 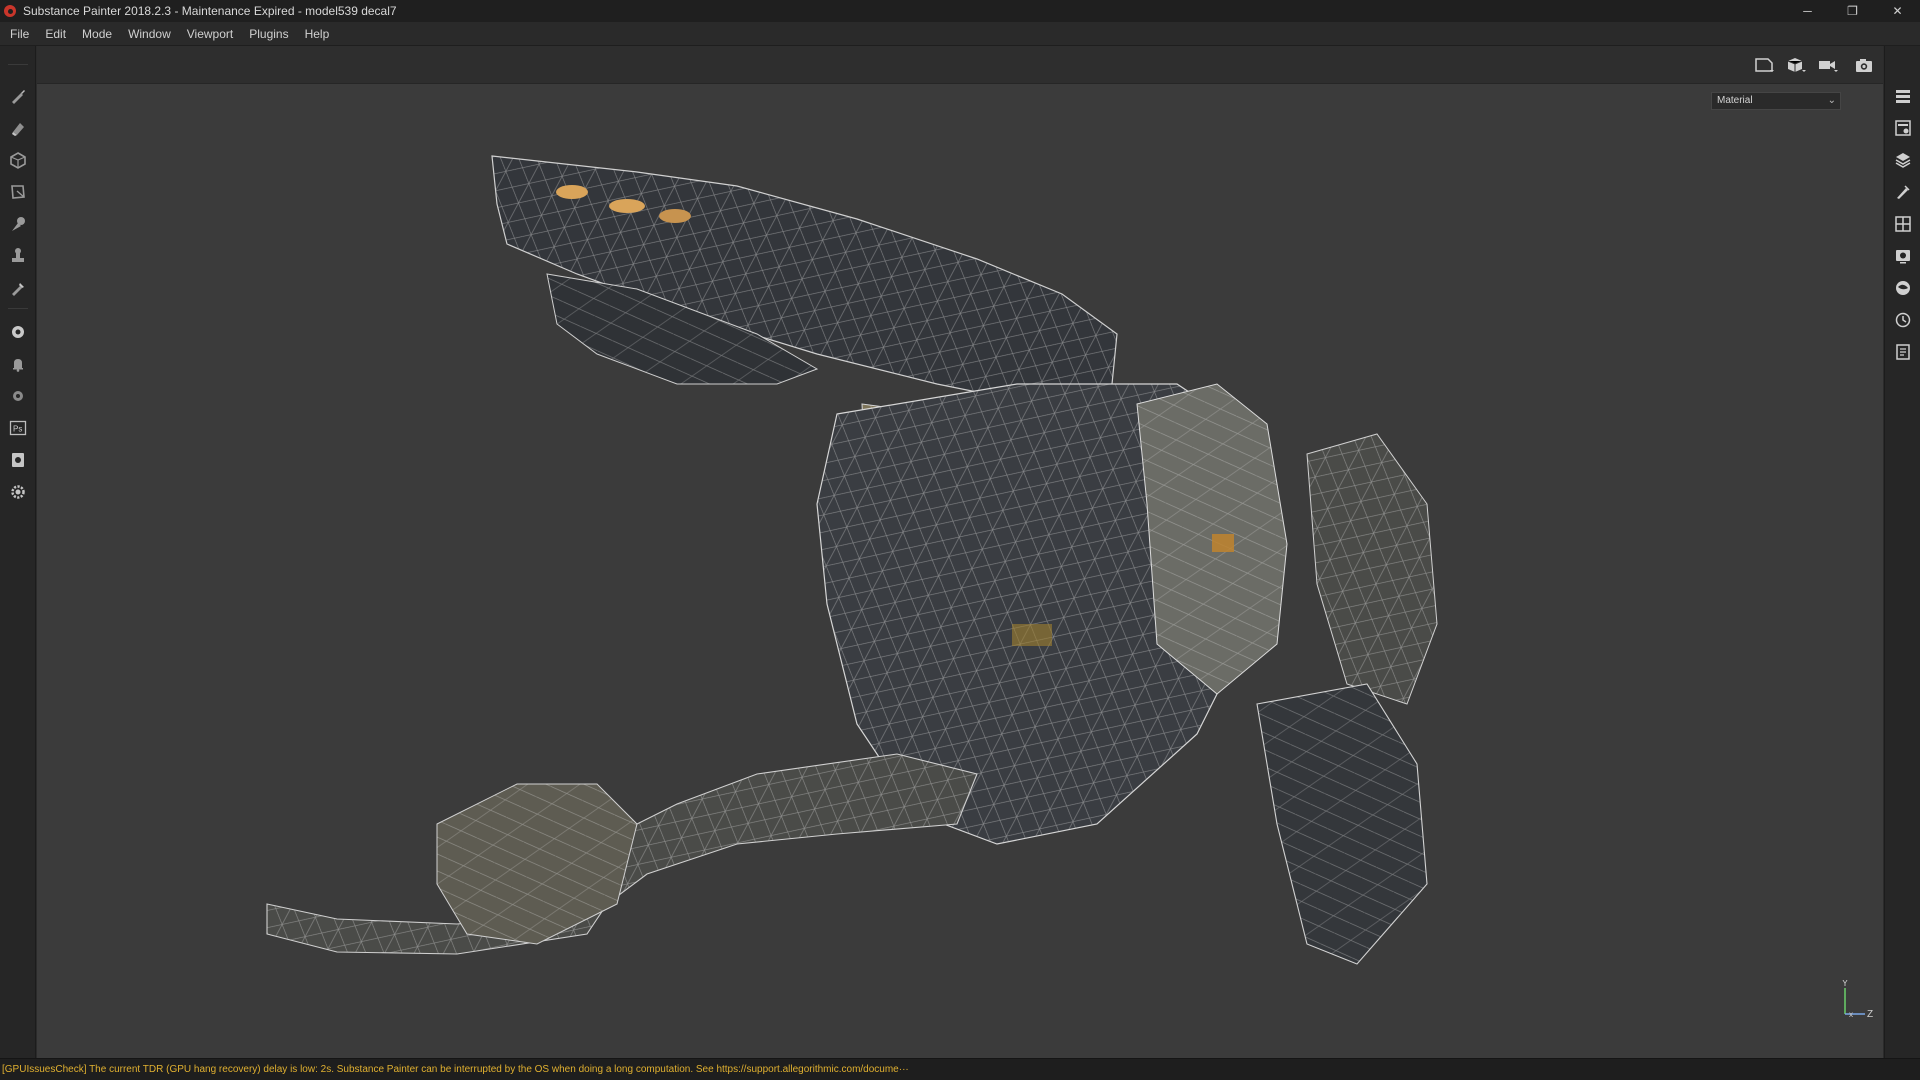 What do you see at coordinates (18, 396) in the screenshot?
I see `substance-source-icon` at bounding box center [18, 396].